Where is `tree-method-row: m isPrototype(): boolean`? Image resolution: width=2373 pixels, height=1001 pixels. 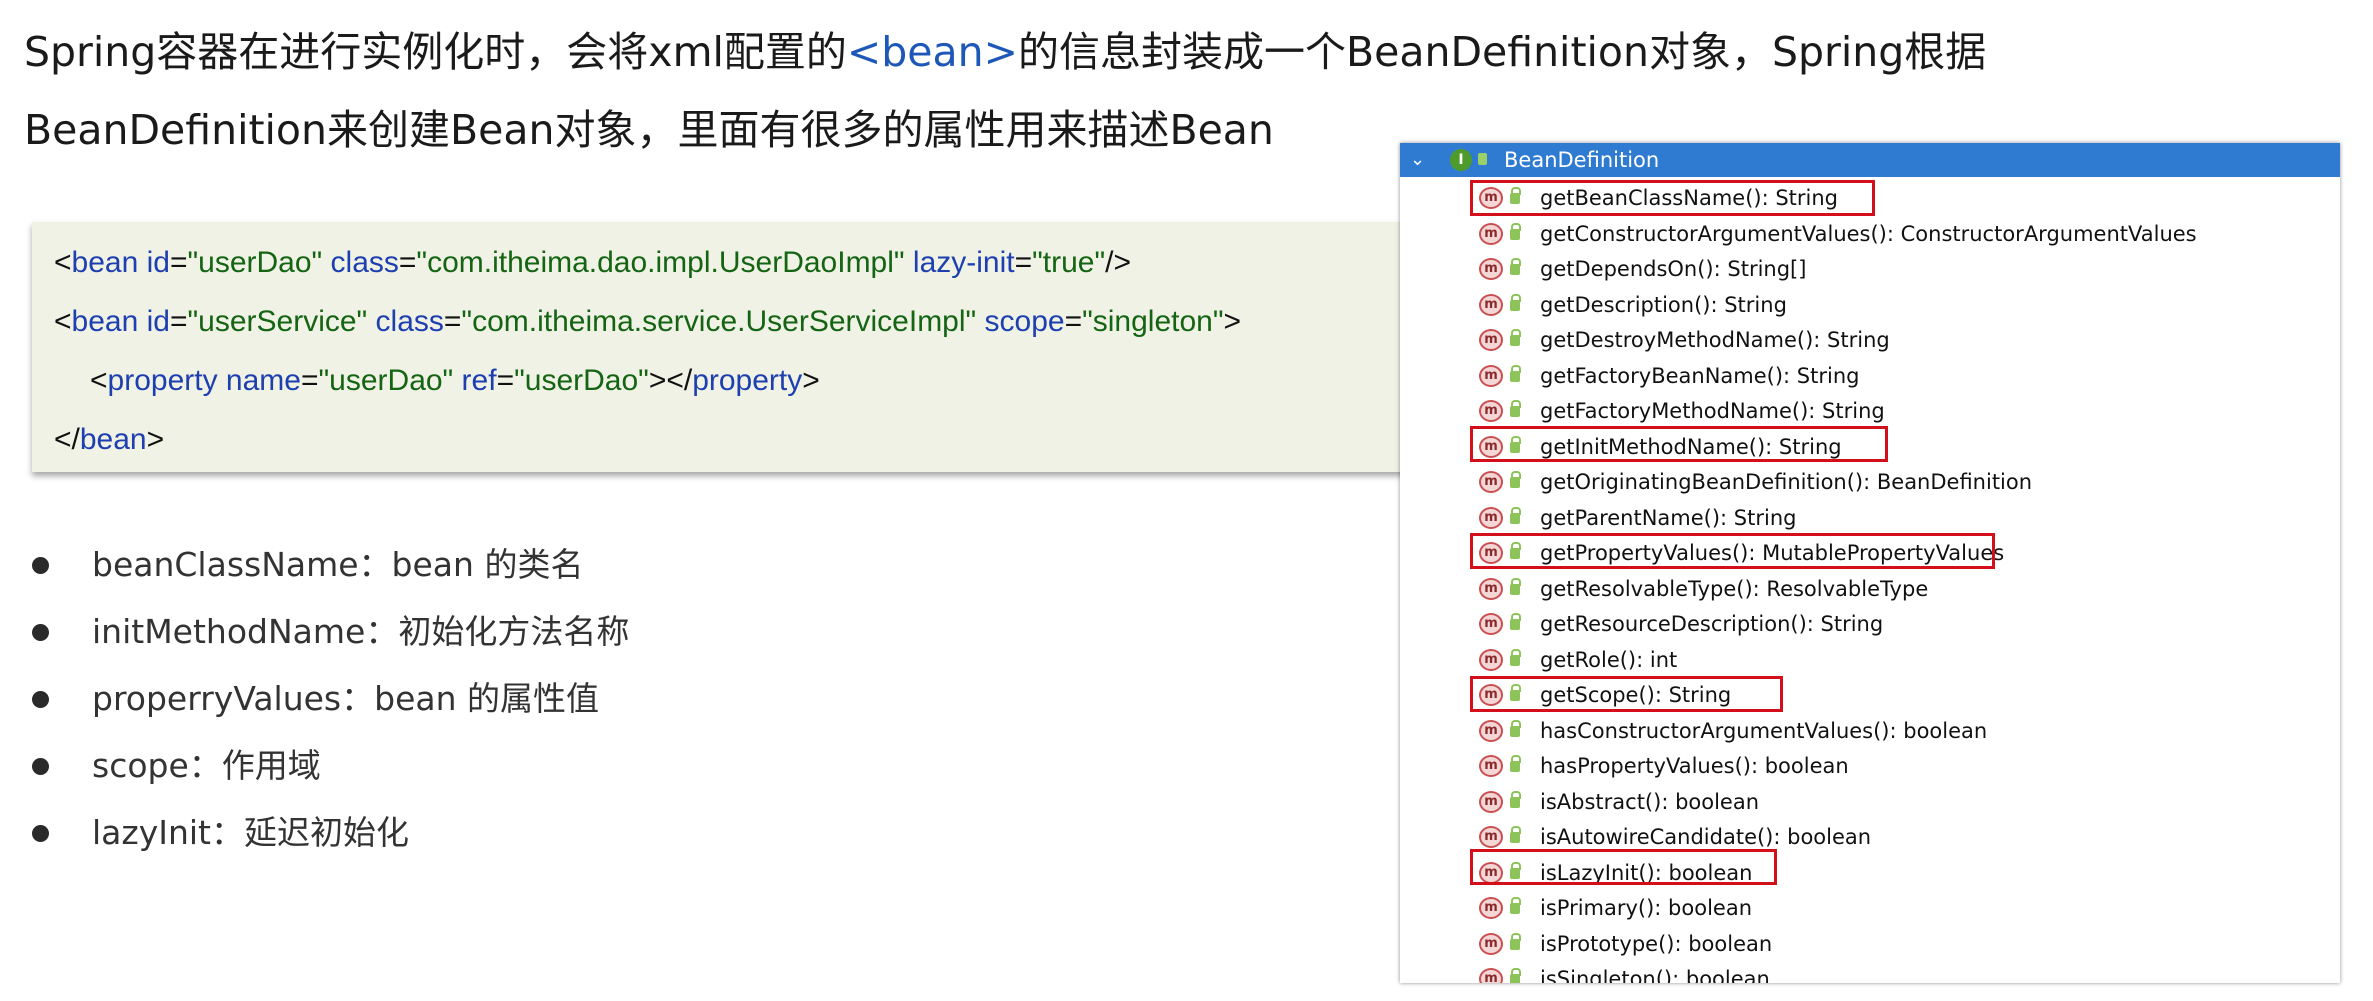 tree-method-row: m isPrototype(): boolean is located at coordinates (1870, 944).